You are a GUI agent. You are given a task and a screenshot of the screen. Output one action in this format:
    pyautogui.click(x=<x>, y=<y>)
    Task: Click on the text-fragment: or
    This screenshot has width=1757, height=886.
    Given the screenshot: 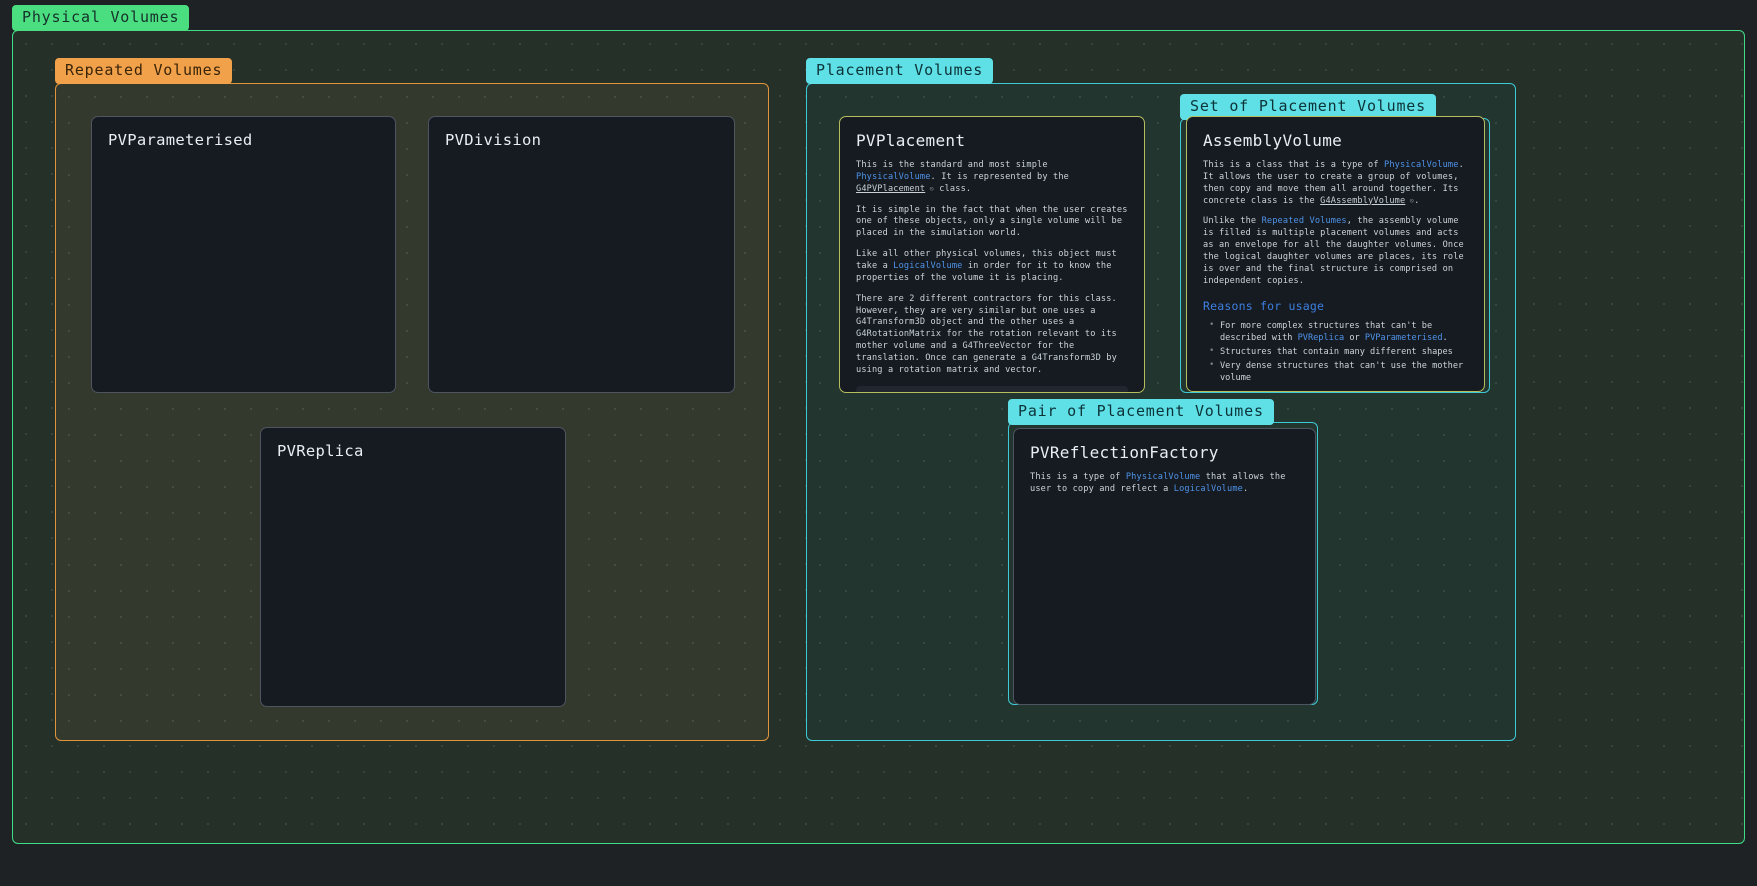 What is the action you would take?
    pyautogui.click(x=1354, y=337)
    